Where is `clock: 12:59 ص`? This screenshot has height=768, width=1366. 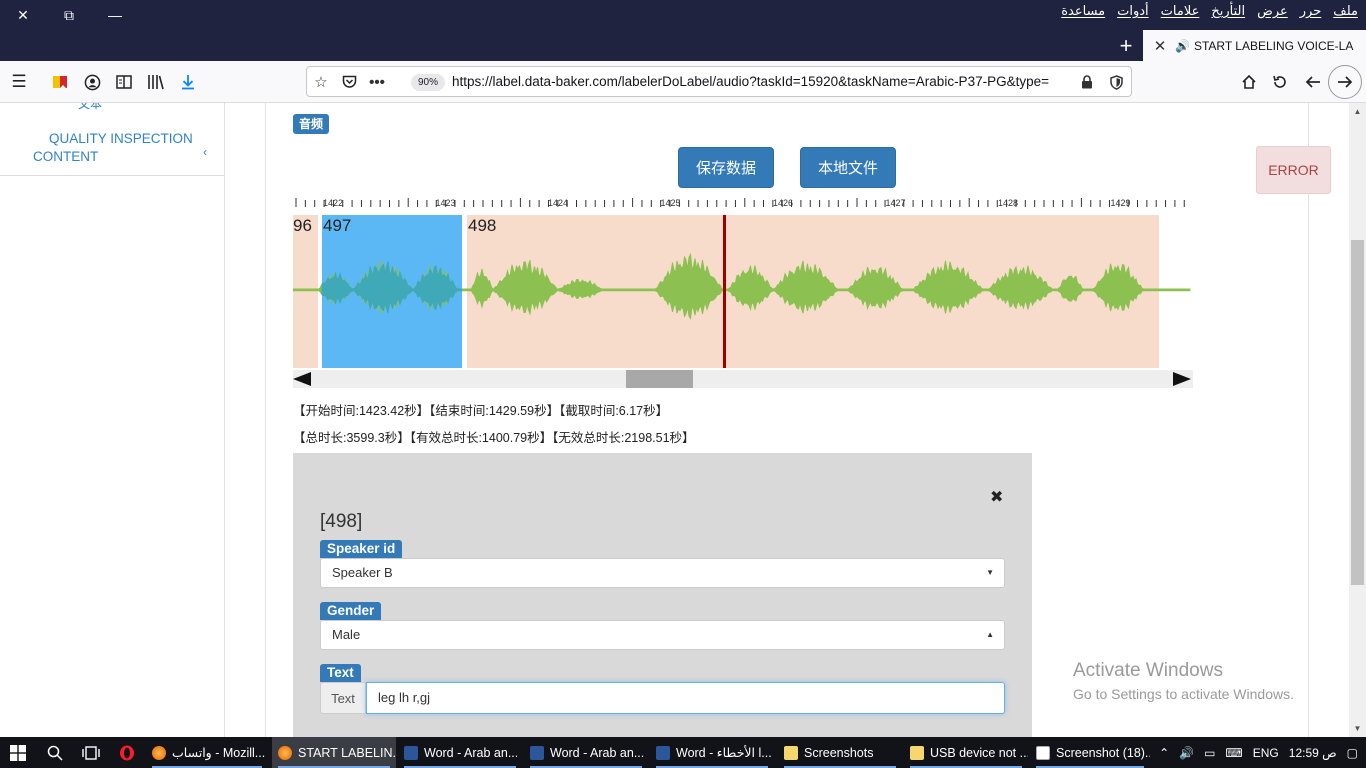
clock: 12:59 ص is located at coordinates (1313, 753).